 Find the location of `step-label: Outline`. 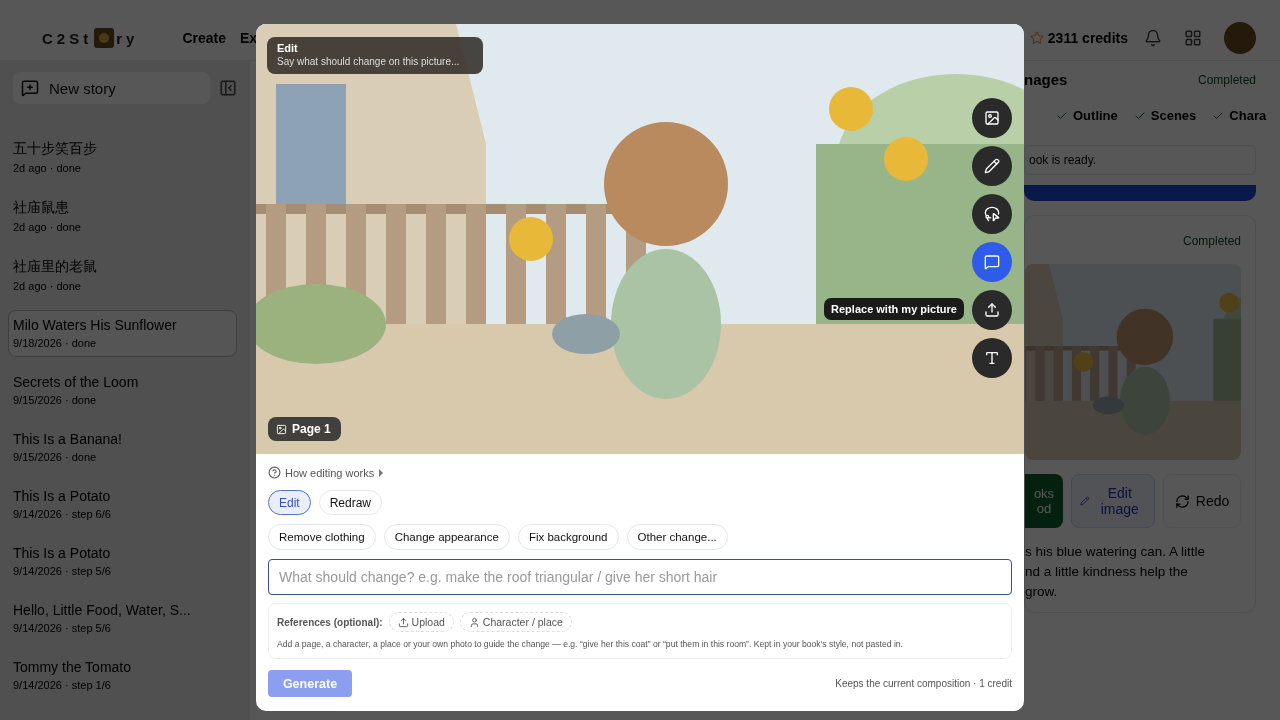

step-label: Outline is located at coordinates (1087, 115).